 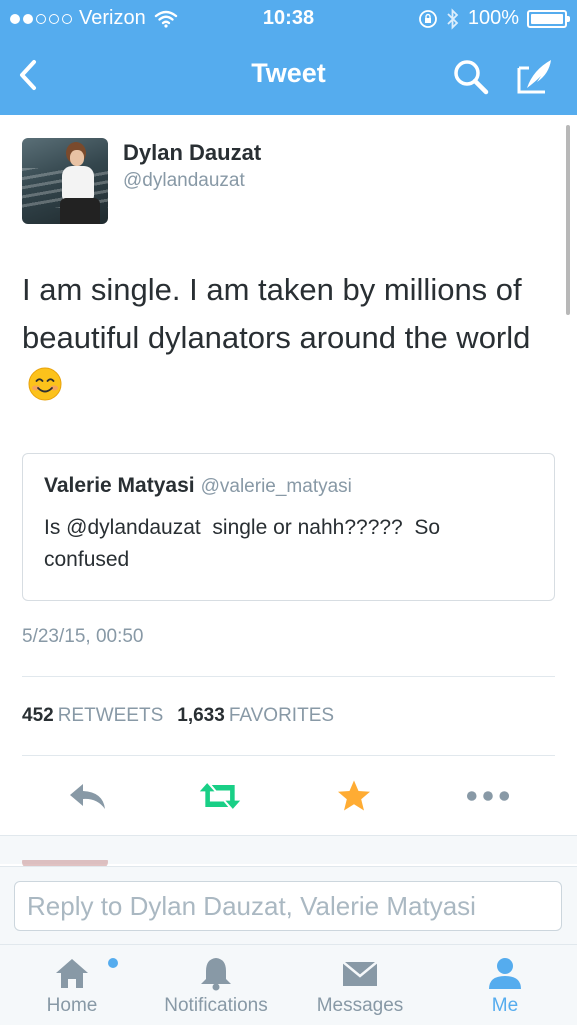 I want to click on author-handle: @dylandauzat, so click(x=184, y=181).